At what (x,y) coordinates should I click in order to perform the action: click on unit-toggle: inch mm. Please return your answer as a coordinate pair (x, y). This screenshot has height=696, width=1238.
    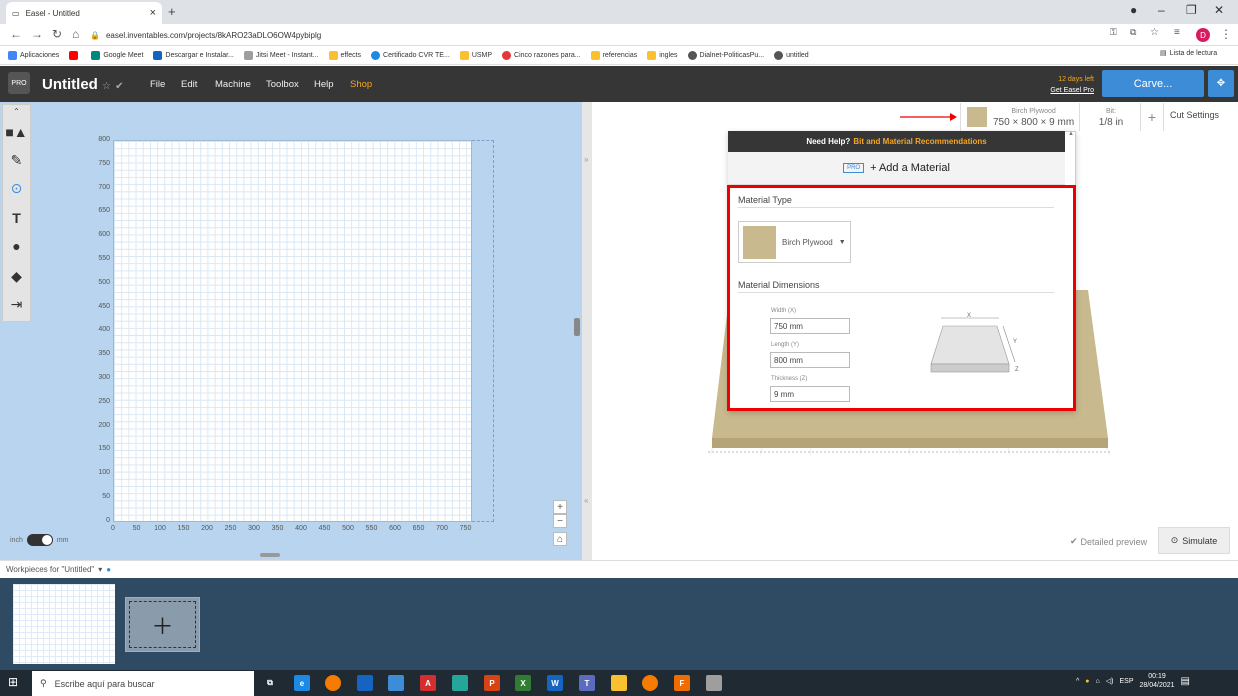
    Looking at the image, I should click on (39, 540).